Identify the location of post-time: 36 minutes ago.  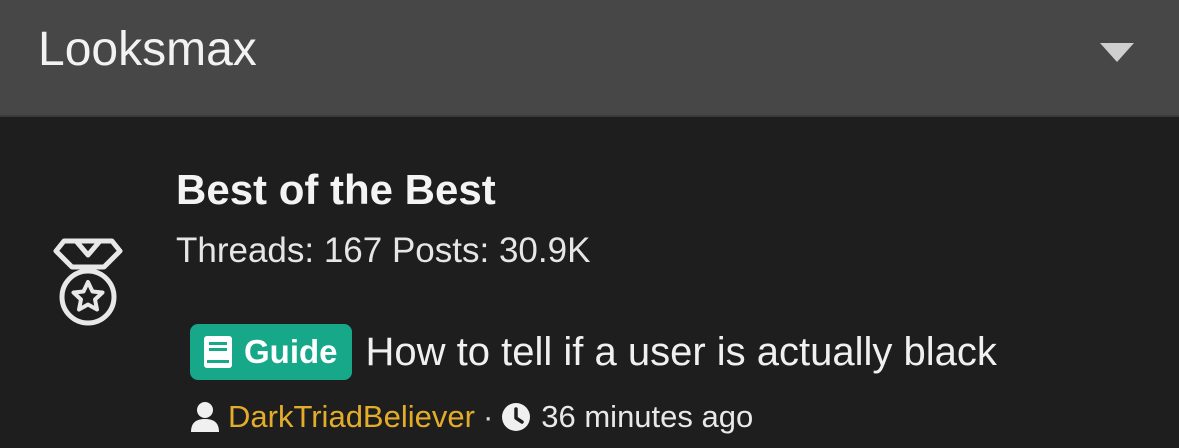
(647, 417).